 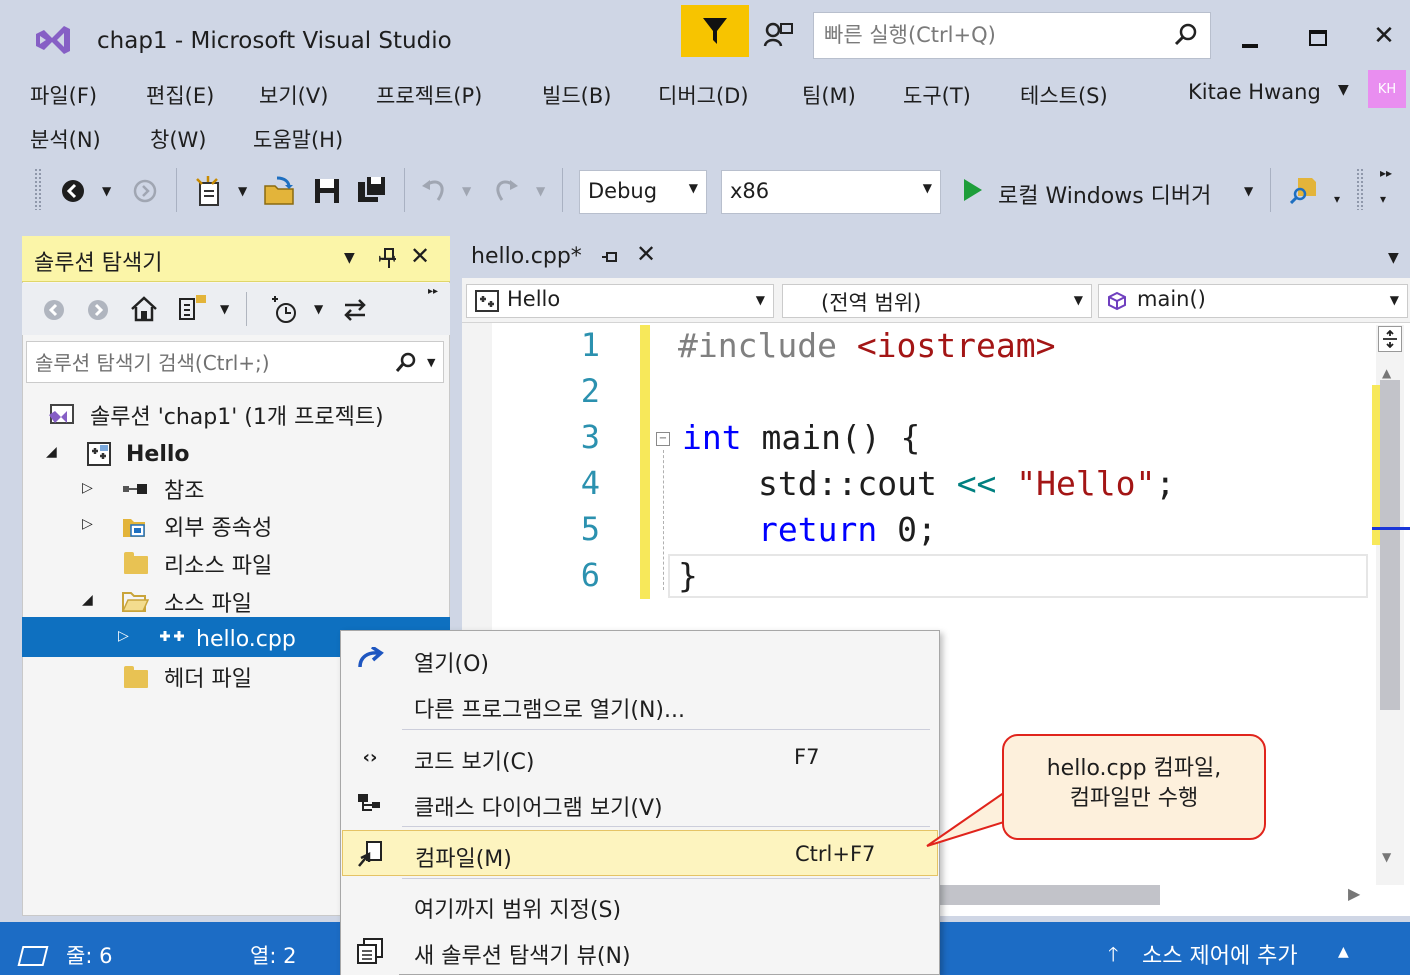 What do you see at coordinates (937, 301) in the screenshot?
I see `nav-scope-dropdown: (전역 범위) ▼` at bounding box center [937, 301].